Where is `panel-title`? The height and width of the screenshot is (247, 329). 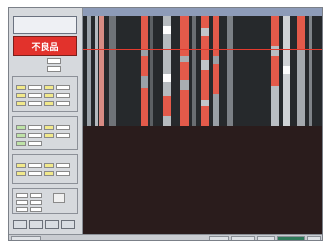 panel-title is located at coordinates (45, 25).